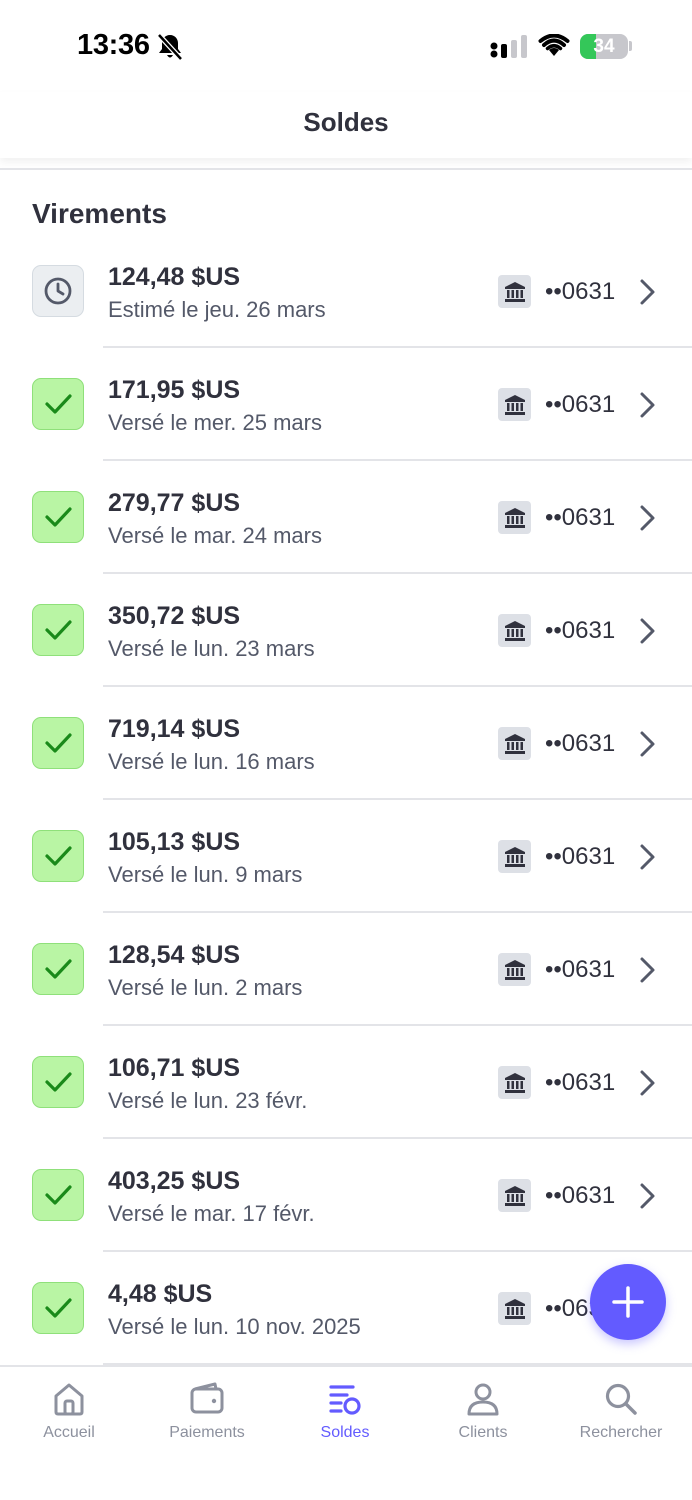 This screenshot has height=1500, width=692. I want to click on section-title-virements: Virements, so click(99, 213).